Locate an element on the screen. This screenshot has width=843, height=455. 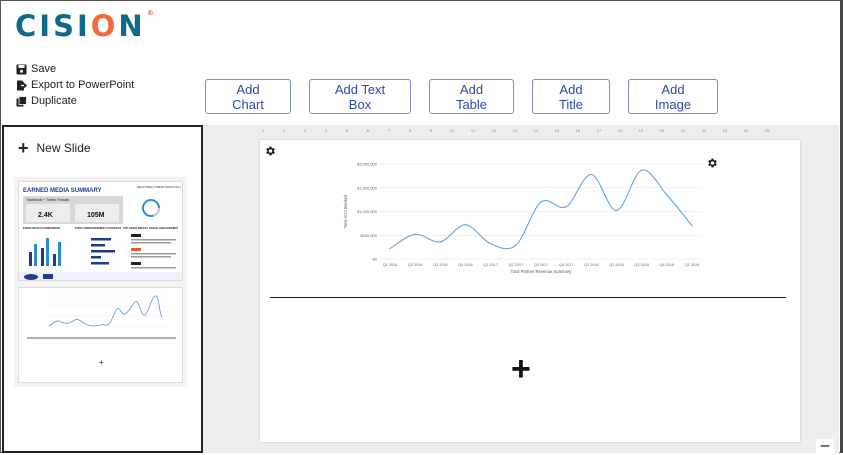
thumb-panel-2: TOPIC ANNOUNCEMENT COVERAGE is located at coordinates (98, 228).